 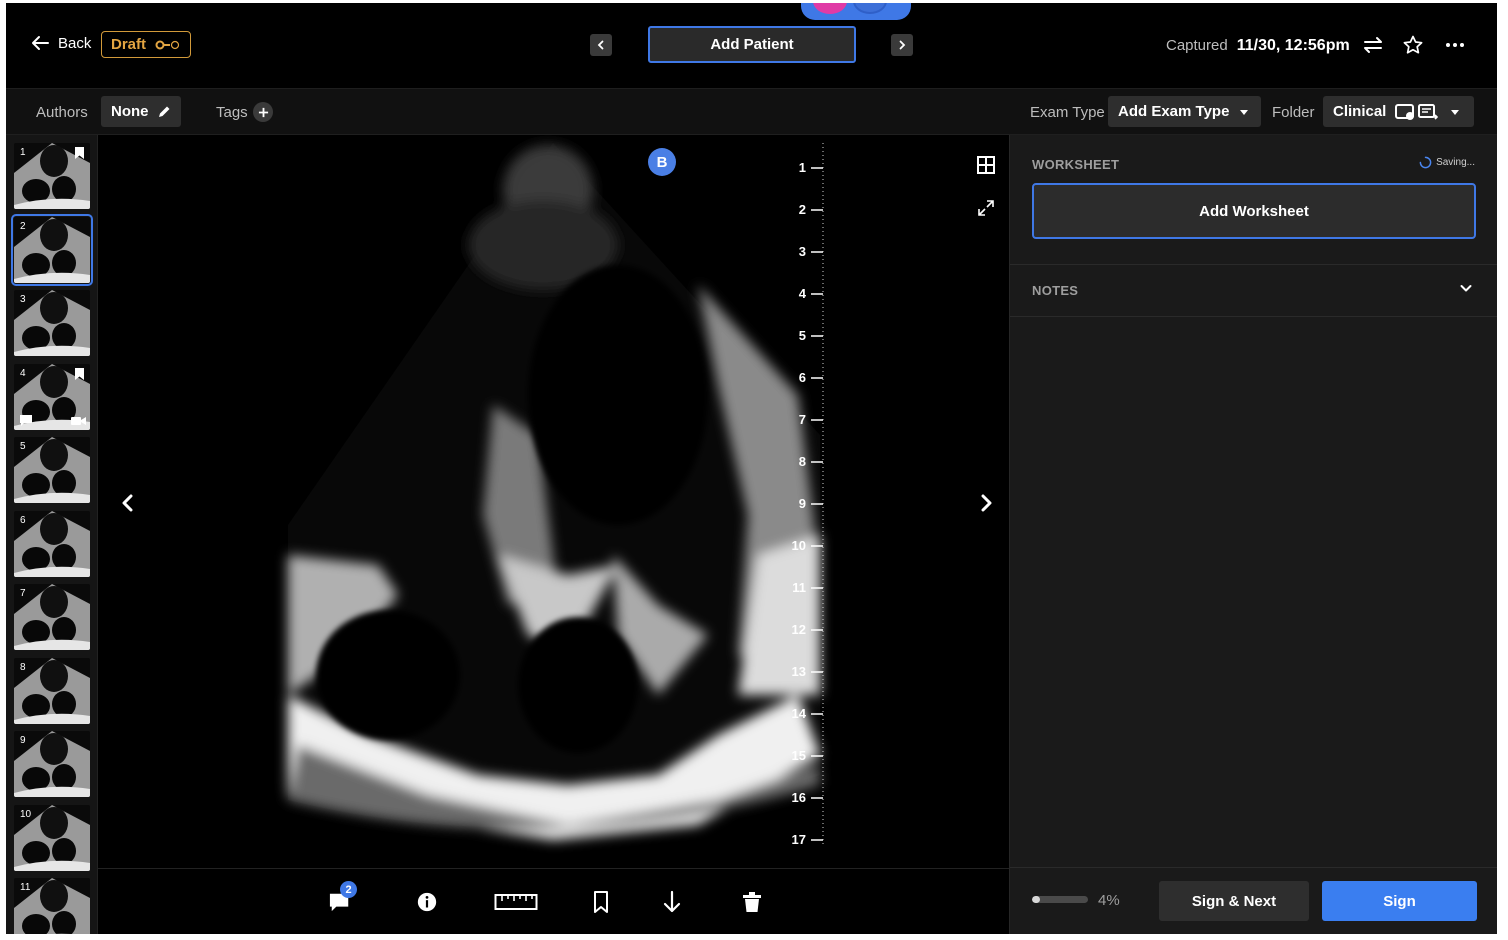 What do you see at coordinates (23, 593) in the screenshot?
I see `clip-number: 7` at bounding box center [23, 593].